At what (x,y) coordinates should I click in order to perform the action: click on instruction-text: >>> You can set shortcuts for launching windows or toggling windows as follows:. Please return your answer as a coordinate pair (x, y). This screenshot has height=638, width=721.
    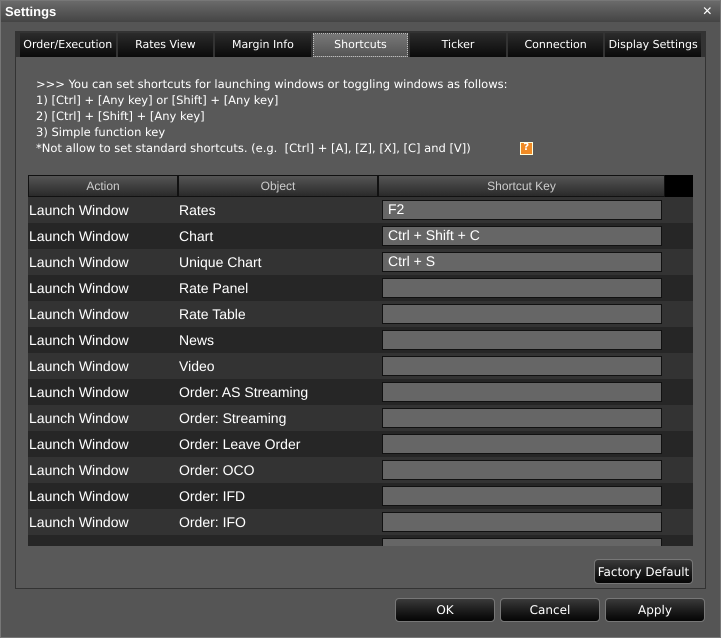
    Looking at the image, I should click on (272, 84).